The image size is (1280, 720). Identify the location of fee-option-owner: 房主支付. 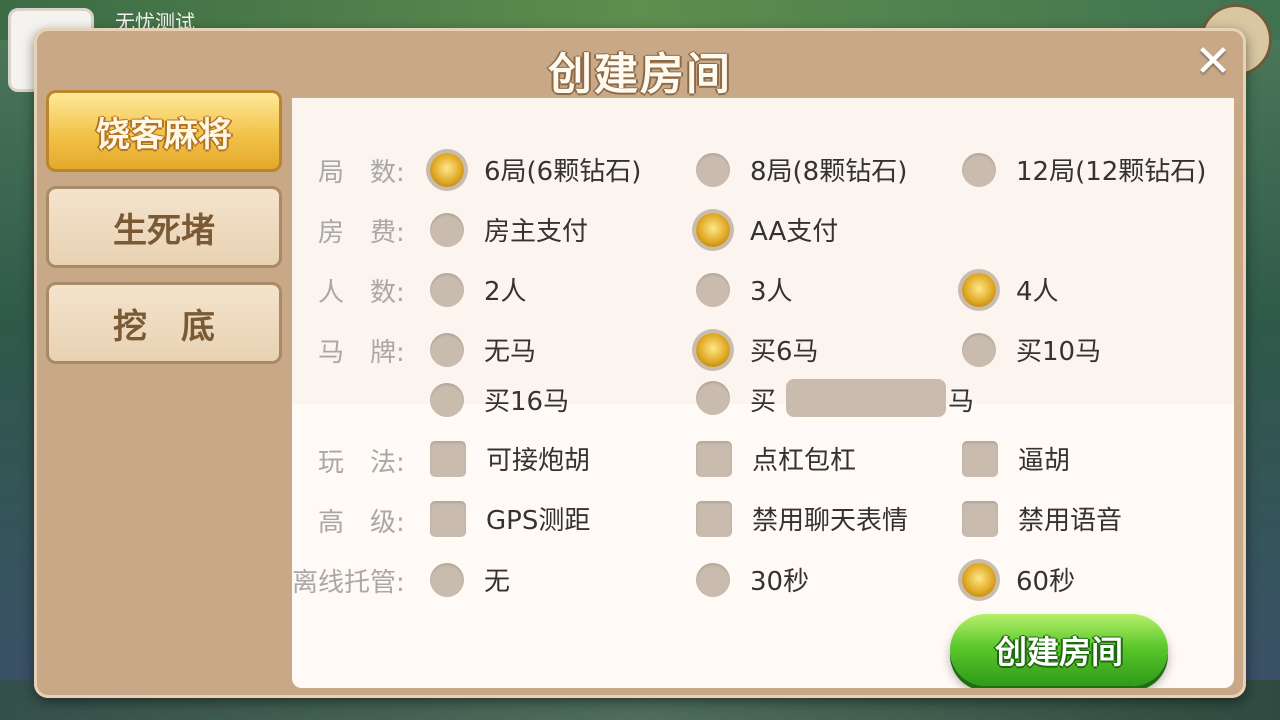
(509, 229).